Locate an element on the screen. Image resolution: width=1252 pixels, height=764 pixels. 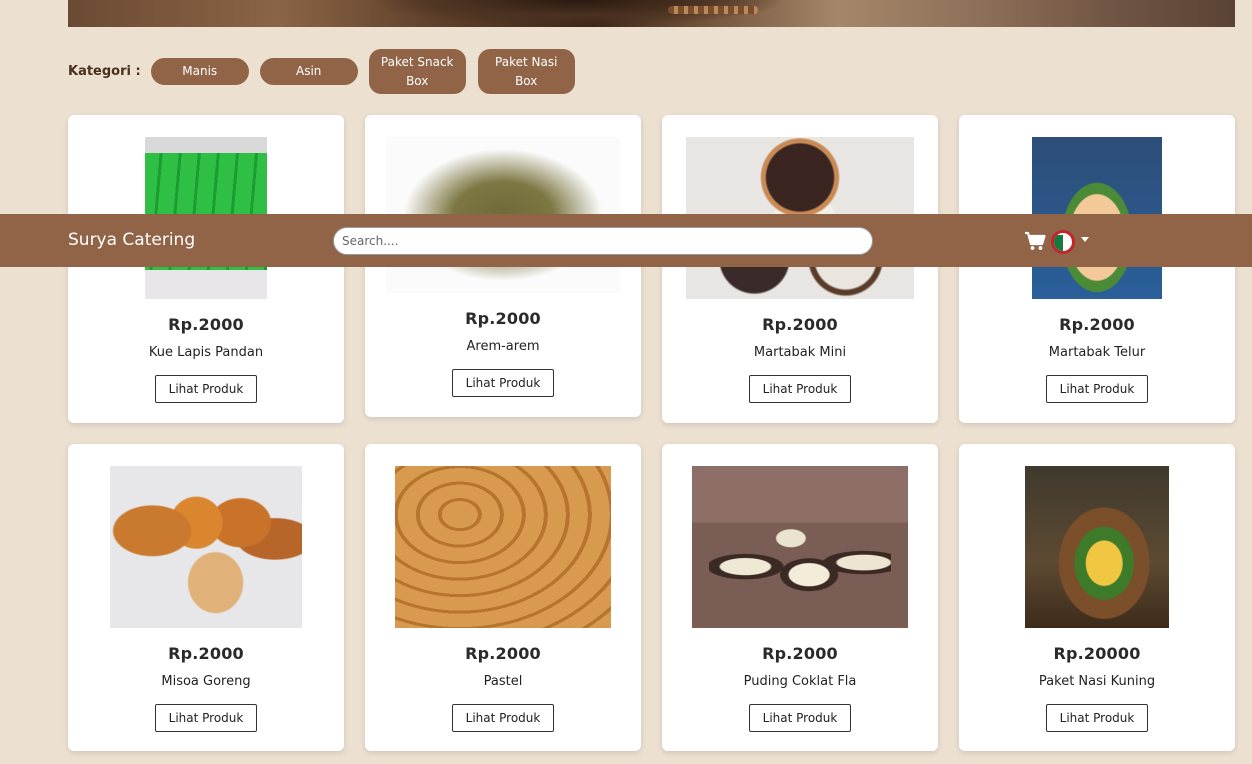
top-navbar: Surya Catering is located at coordinates (626, 240).